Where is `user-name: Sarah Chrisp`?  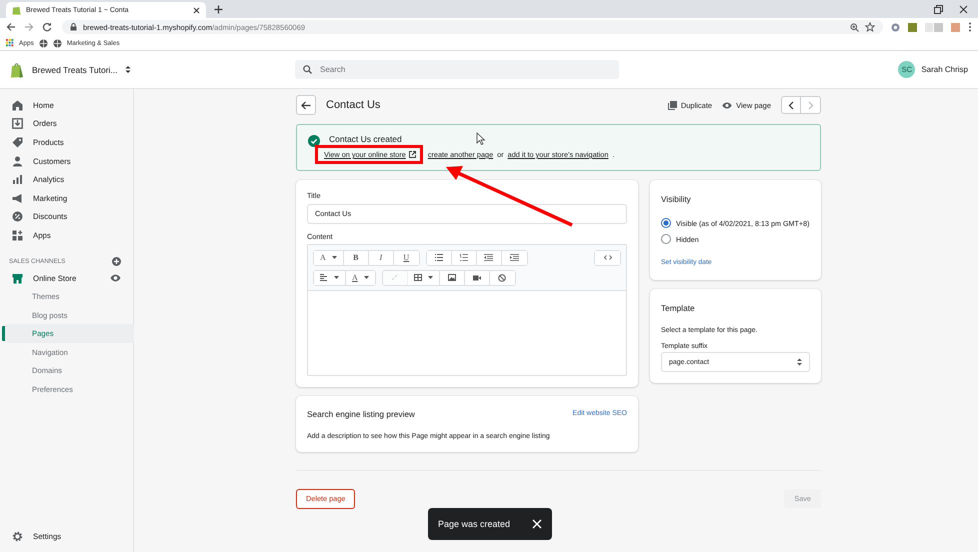 user-name: Sarah Chrisp is located at coordinates (944, 69).